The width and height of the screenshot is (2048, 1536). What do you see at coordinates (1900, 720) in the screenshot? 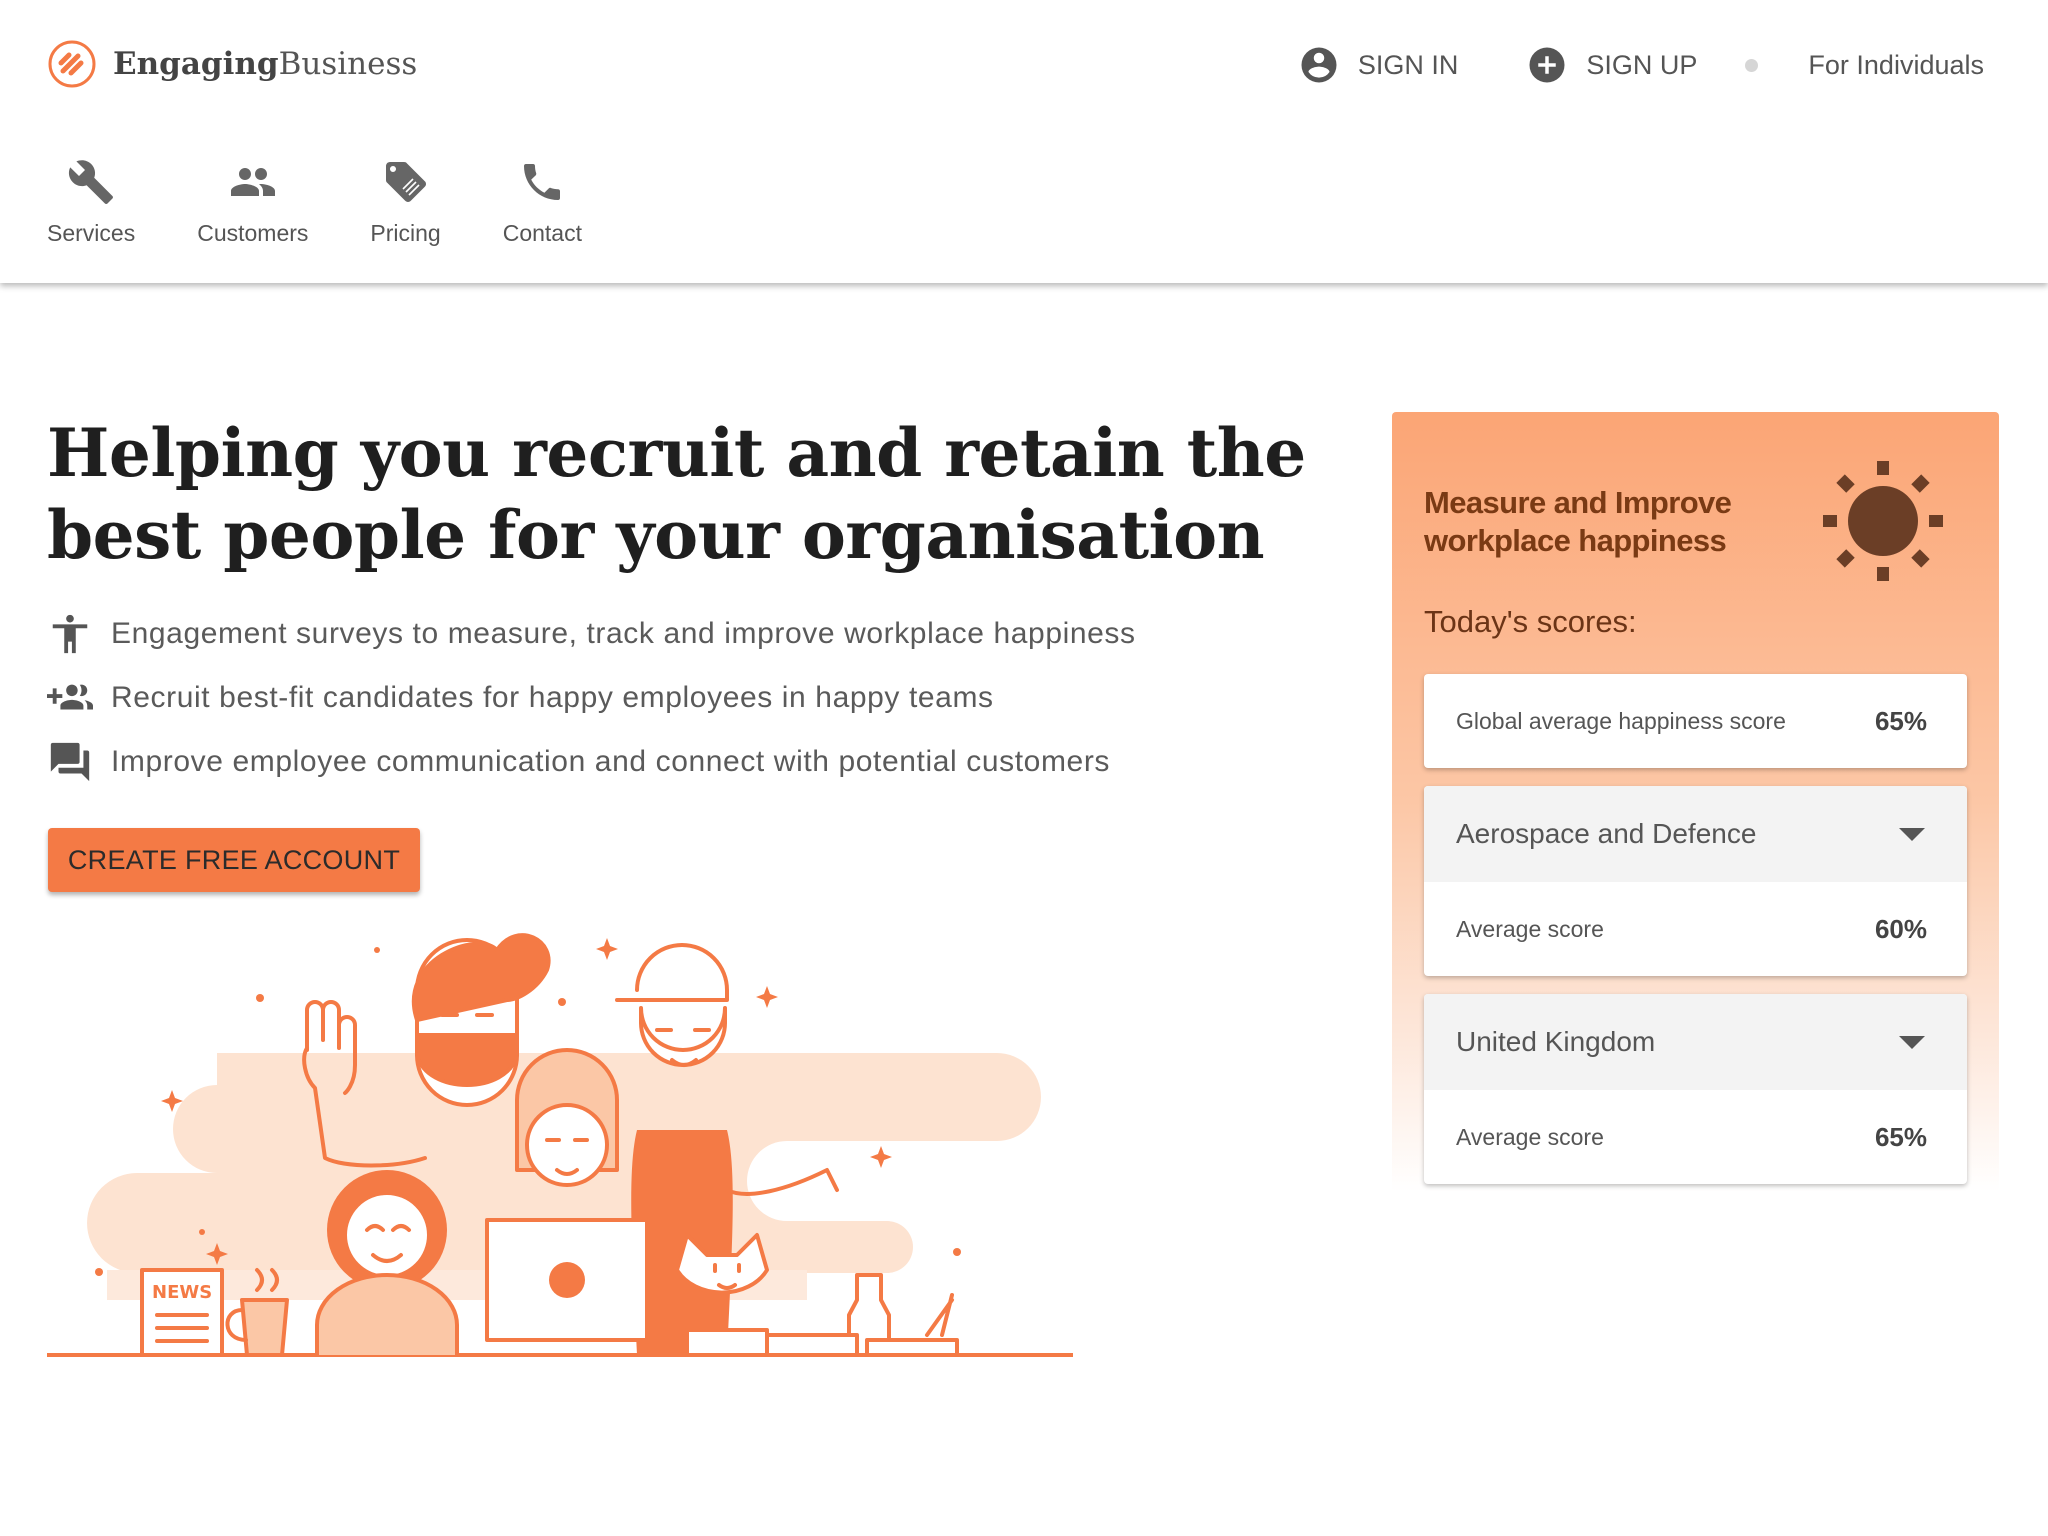
I see `global-score-value: 65%` at bounding box center [1900, 720].